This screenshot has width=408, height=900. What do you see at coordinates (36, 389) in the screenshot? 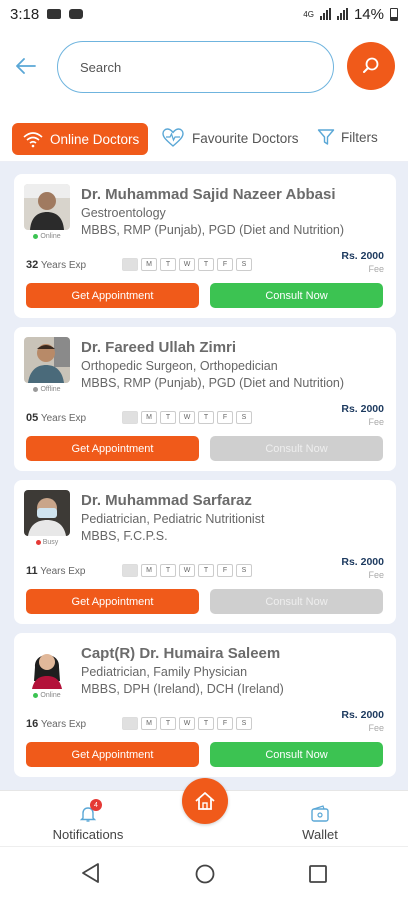
I see `offline-dot-icon` at bounding box center [36, 389].